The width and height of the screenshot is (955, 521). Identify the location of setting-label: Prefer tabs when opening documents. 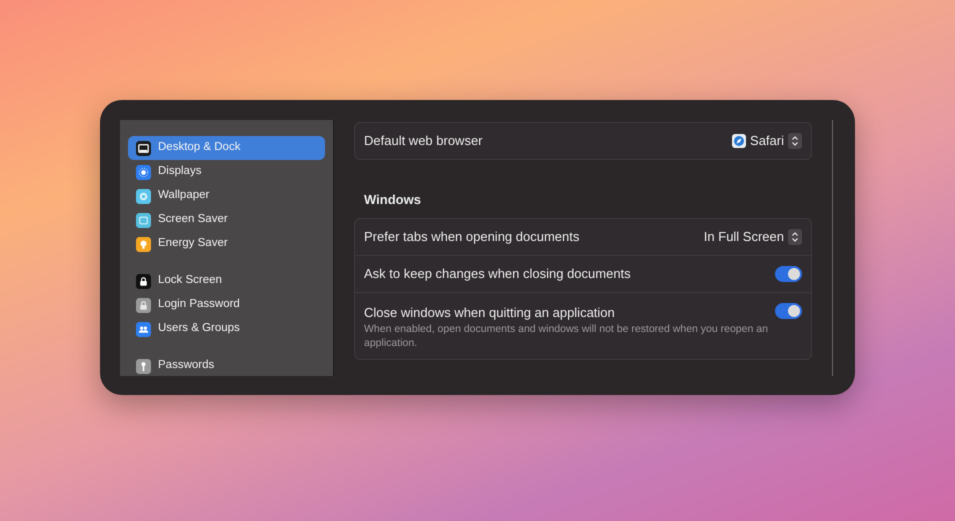
(472, 237).